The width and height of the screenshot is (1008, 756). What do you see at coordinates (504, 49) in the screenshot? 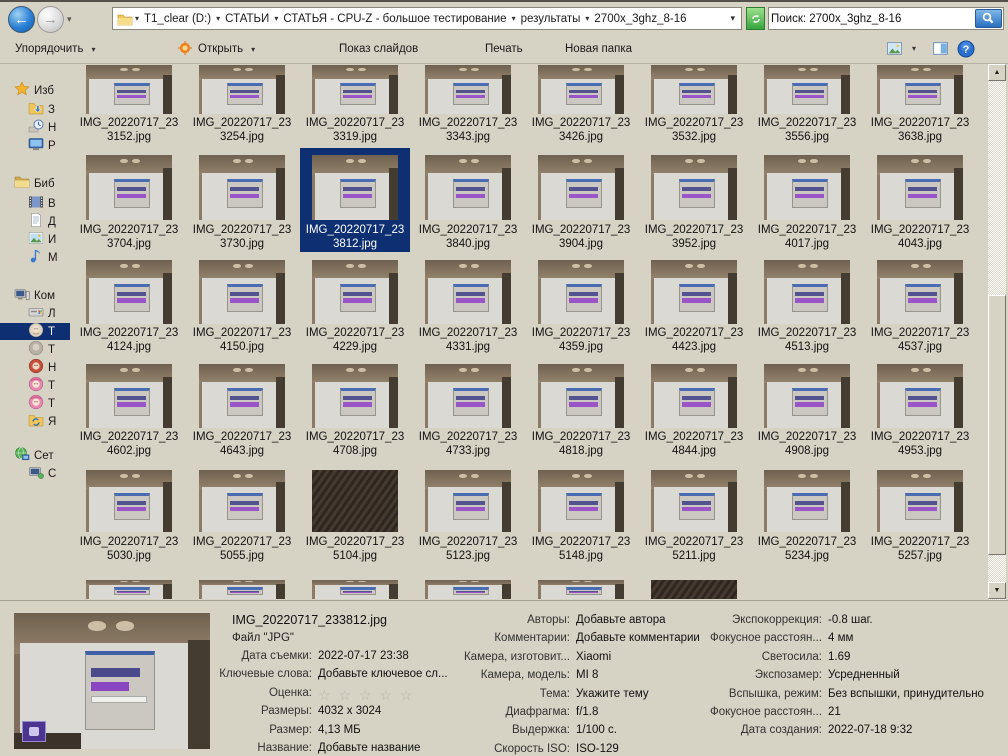
I see `toolbar-button-печать: Печать` at bounding box center [504, 49].